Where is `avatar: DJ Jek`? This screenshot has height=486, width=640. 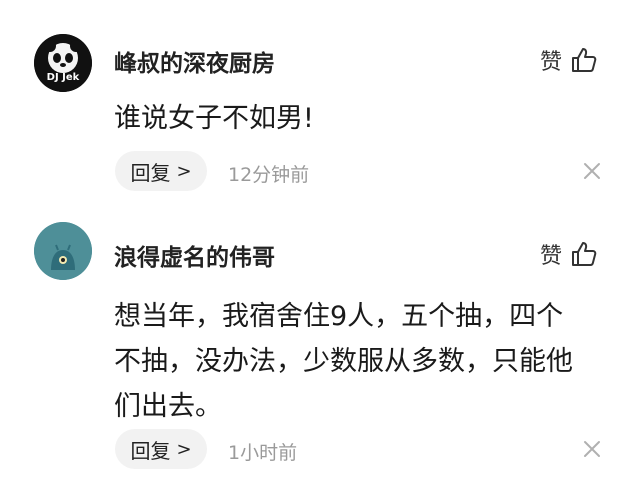 avatar: DJ Jek is located at coordinates (63, 63).